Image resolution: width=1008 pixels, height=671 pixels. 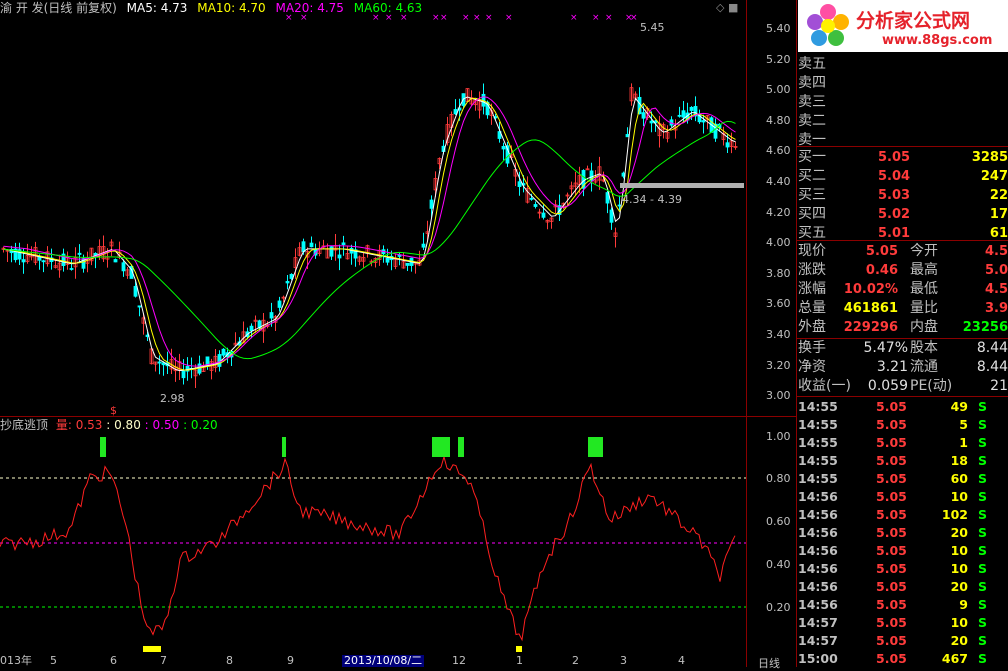 I want to click on period-label: 日线, so click(x=769, y=663).